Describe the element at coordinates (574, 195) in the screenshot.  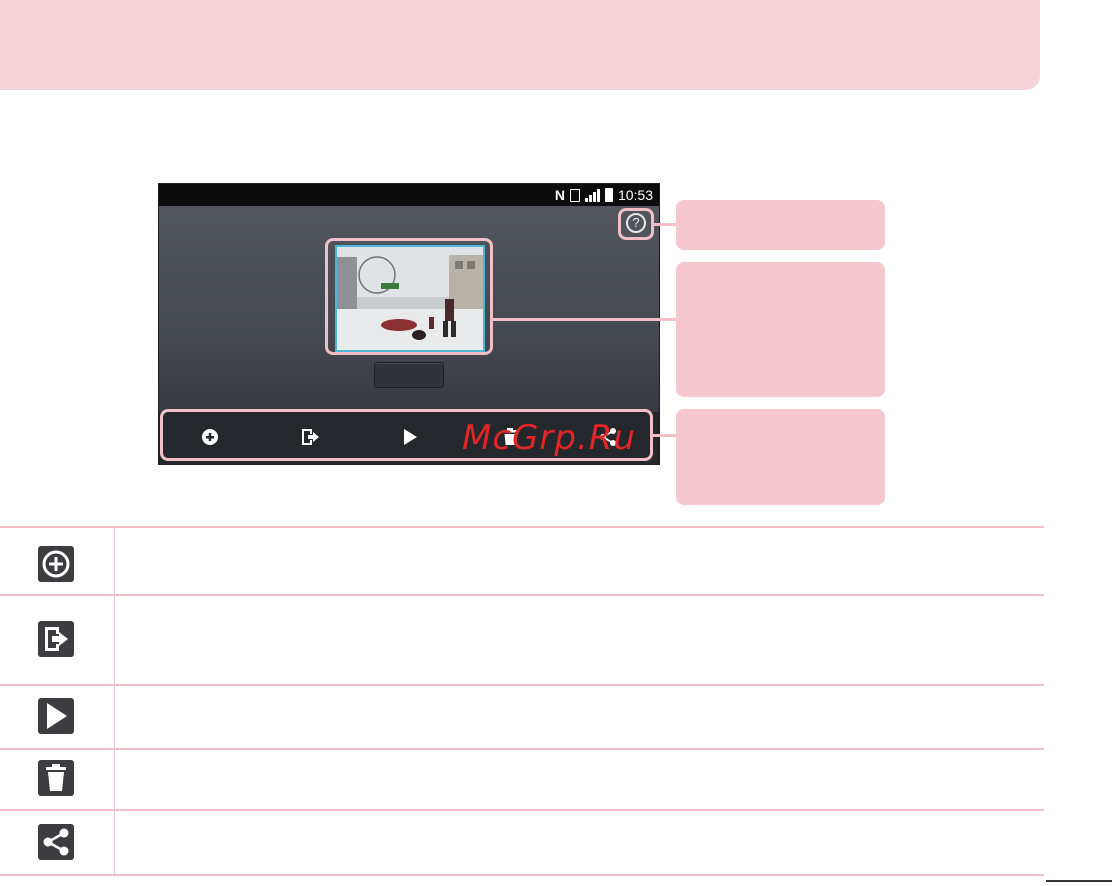
I see `sim-icon` at that location.